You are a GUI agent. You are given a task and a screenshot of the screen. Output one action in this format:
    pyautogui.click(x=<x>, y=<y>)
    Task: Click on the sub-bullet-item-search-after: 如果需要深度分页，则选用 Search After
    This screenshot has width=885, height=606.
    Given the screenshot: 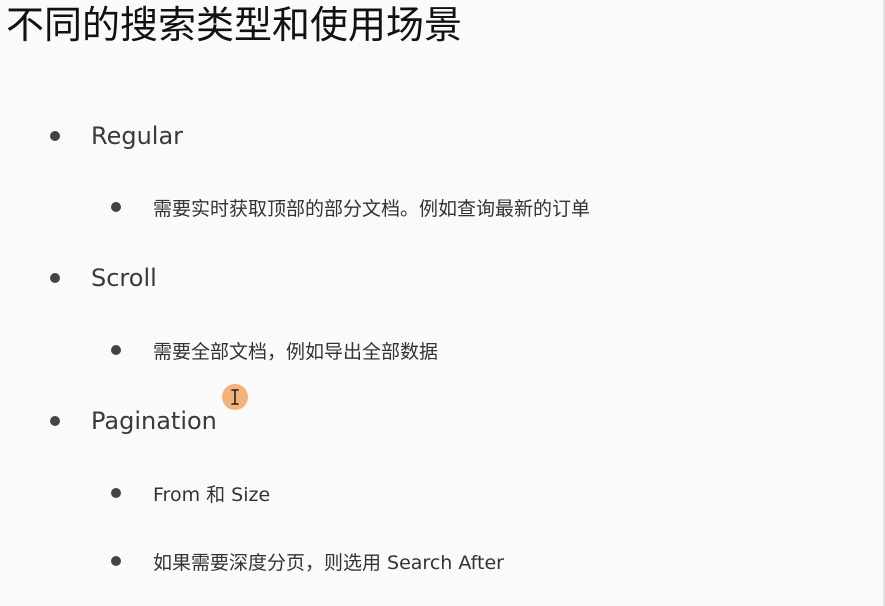 What is the action you would take?
    pyautogui.click(x=307, y=561)
    